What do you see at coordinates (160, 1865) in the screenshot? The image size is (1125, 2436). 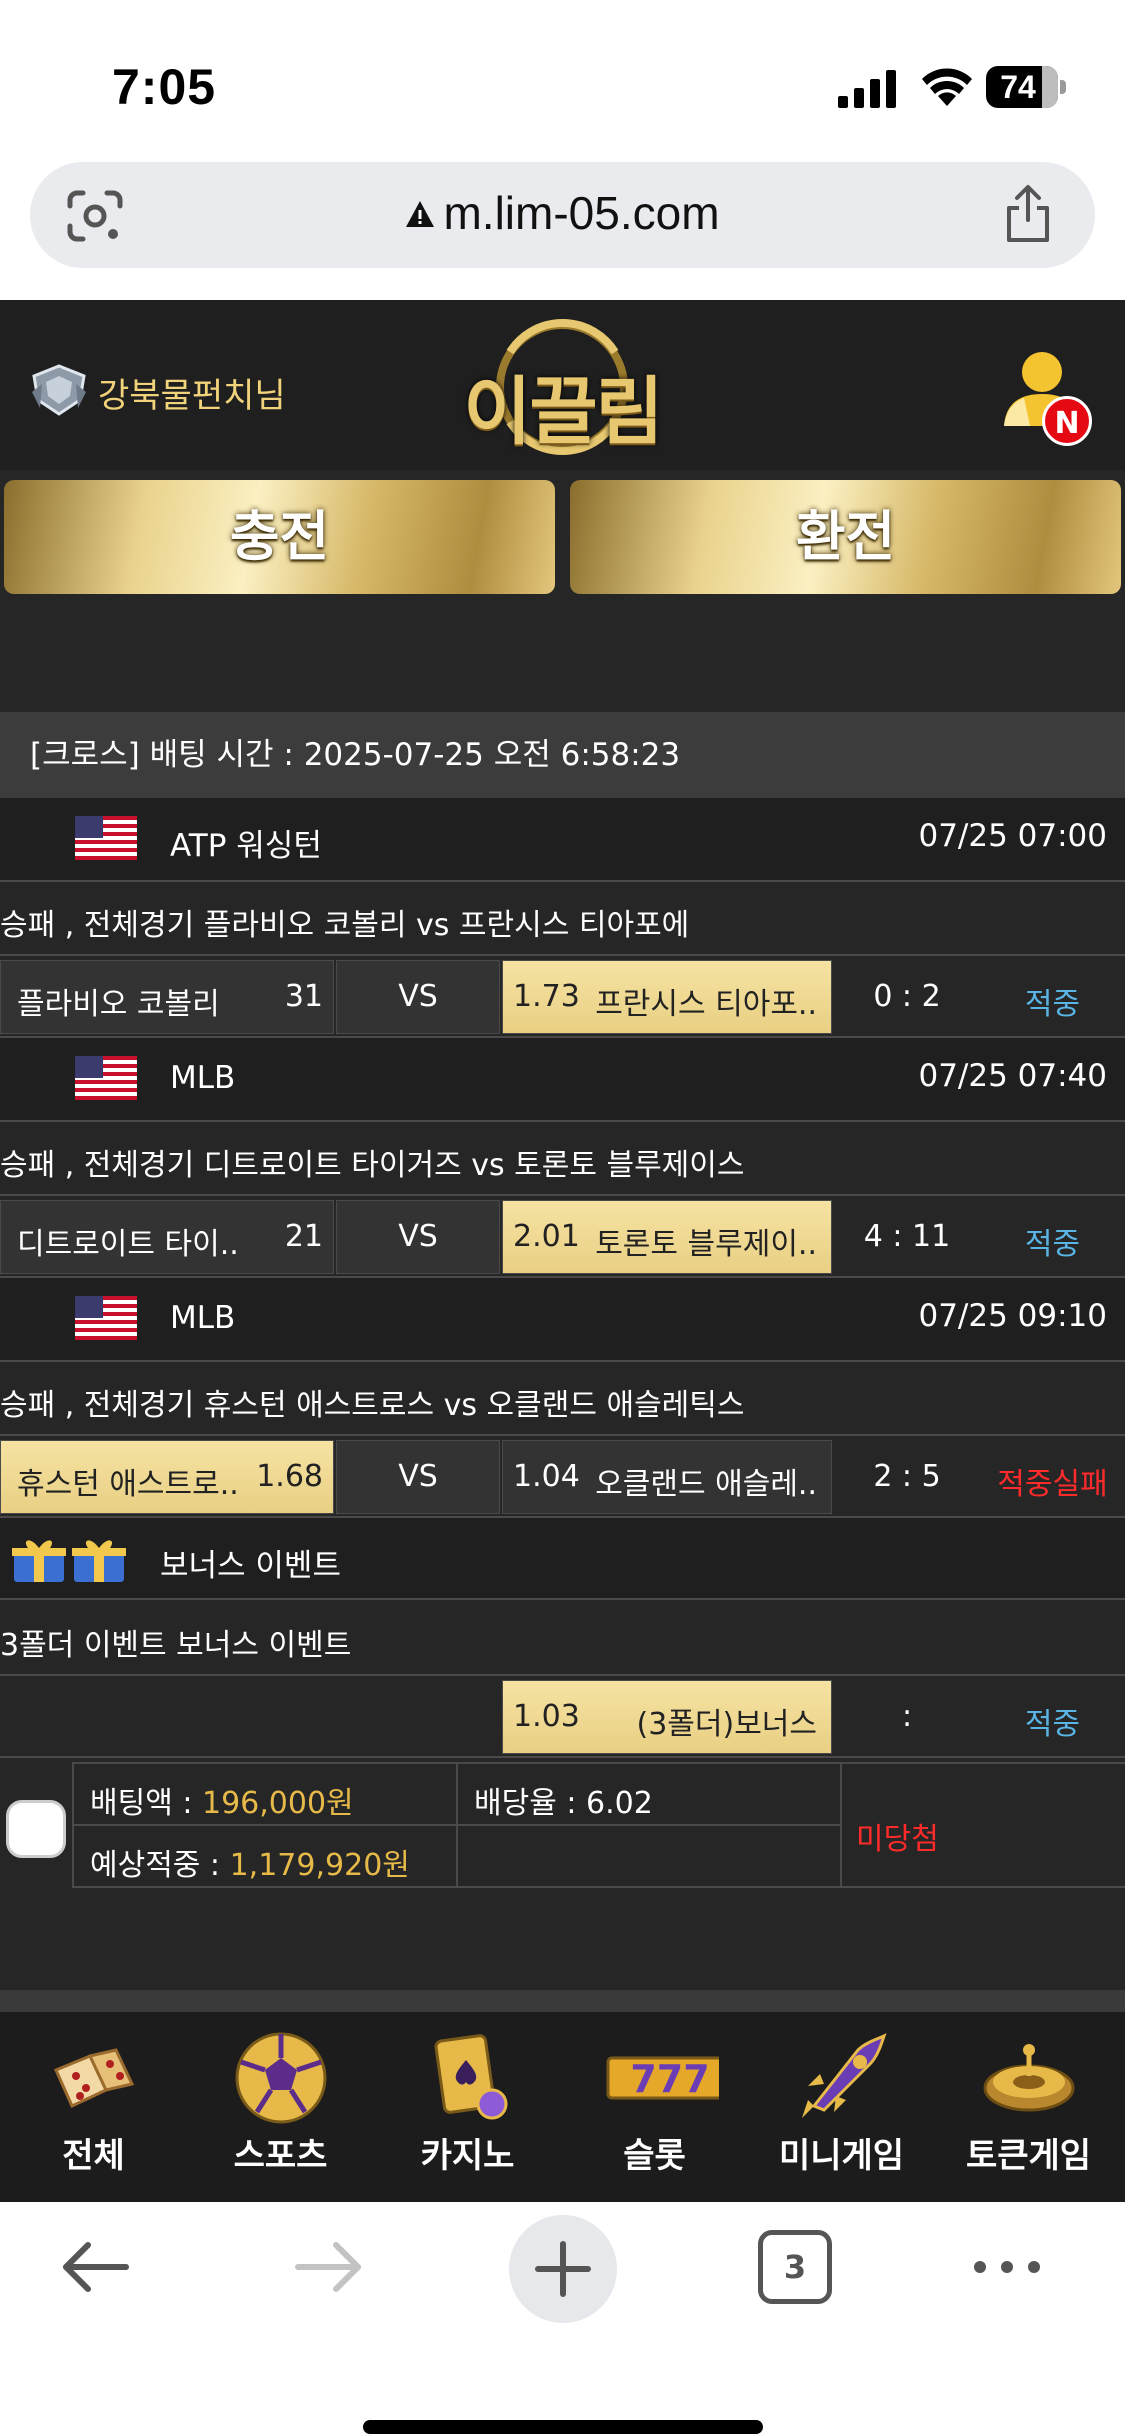 I see `expected-win-label: 예상적중 :` at bounding box center [160, 1865].